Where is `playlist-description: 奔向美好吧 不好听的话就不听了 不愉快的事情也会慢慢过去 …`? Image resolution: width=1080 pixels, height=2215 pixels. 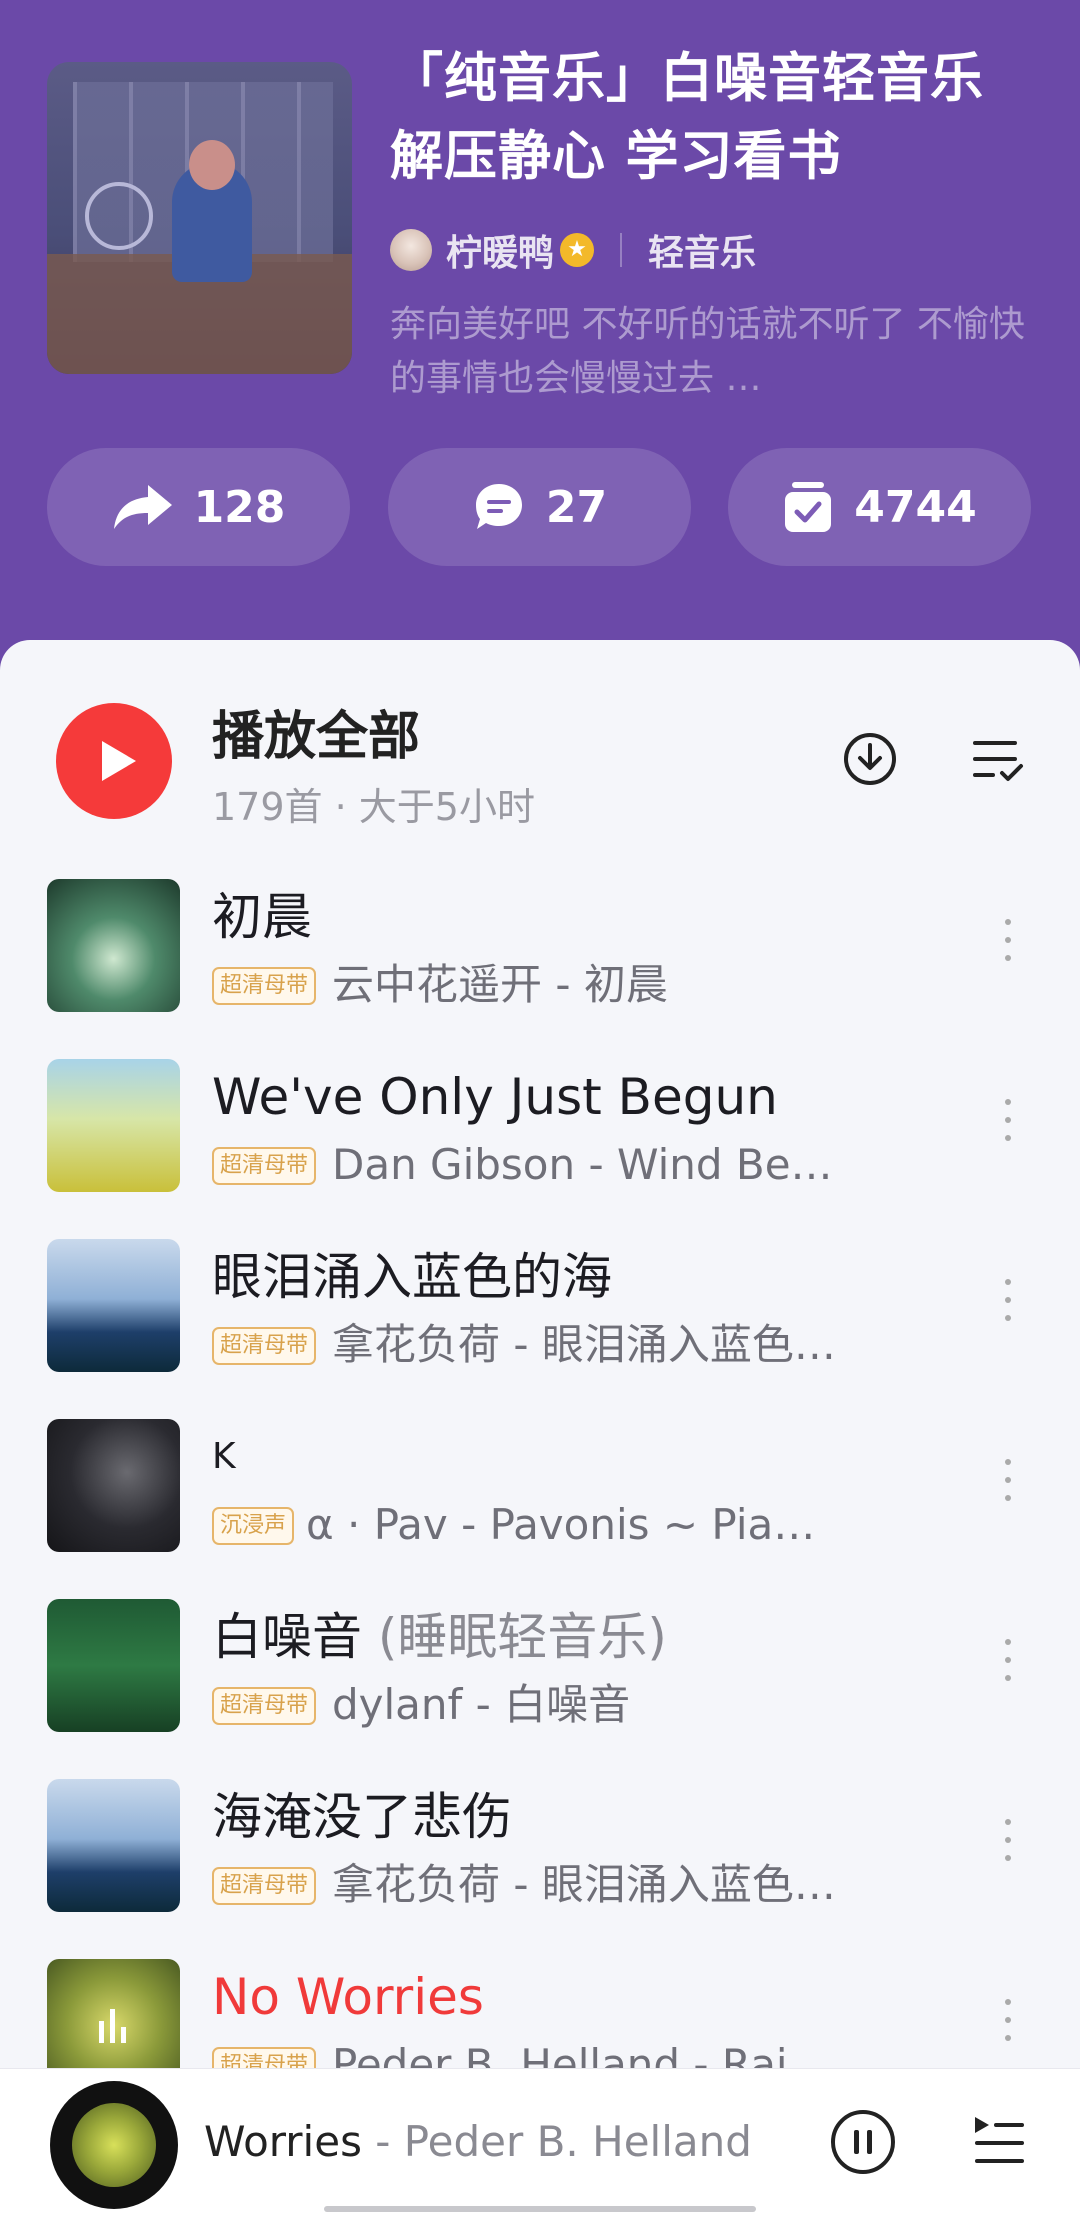
playlist-description: 奔向美好吧 不好听的话就不听了 不愉快的事情也会慢慢过去 … is located at coordinates (715, 352).